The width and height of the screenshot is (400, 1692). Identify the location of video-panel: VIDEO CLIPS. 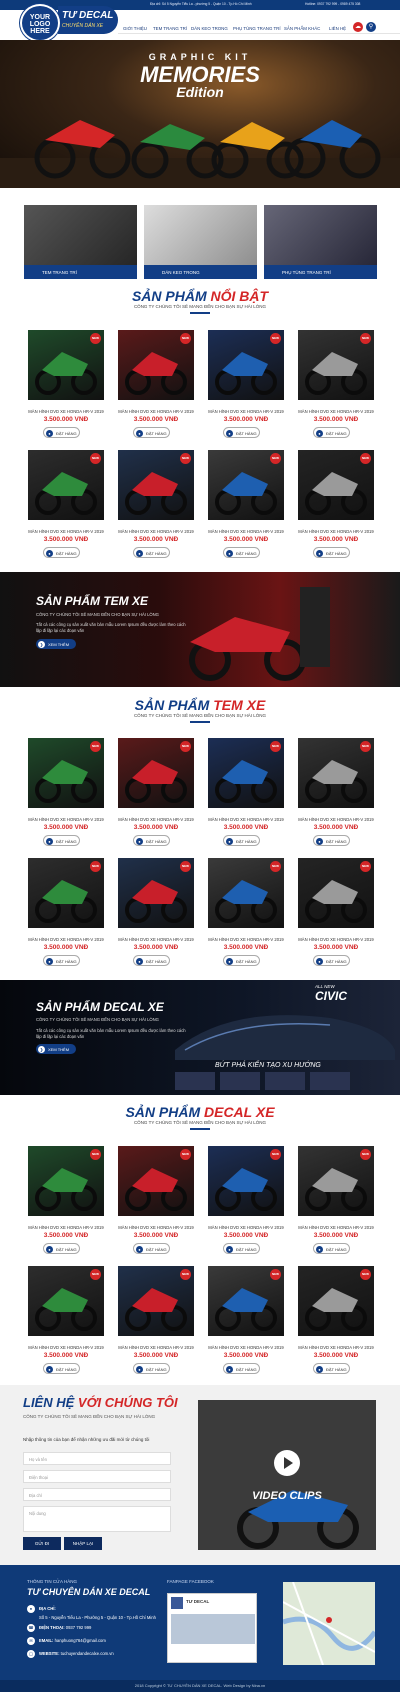
(287, 1475).